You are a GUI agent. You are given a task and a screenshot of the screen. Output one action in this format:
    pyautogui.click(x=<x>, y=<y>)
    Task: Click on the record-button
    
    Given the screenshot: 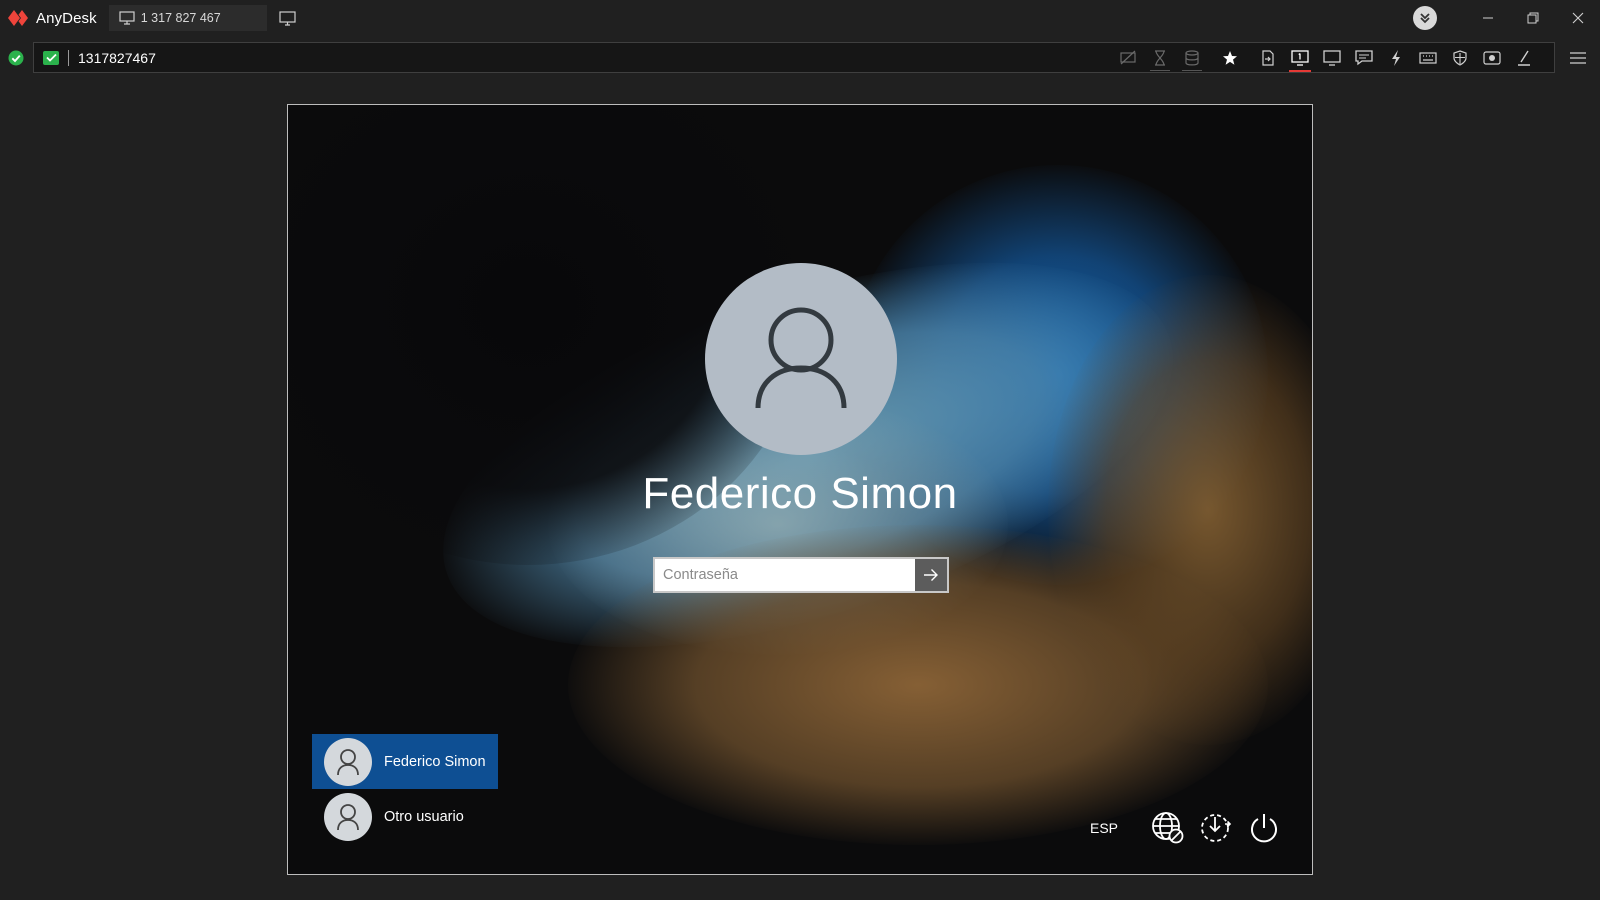 What is the action you would take?
    pyautogui.click(x=1492, y=57)
    